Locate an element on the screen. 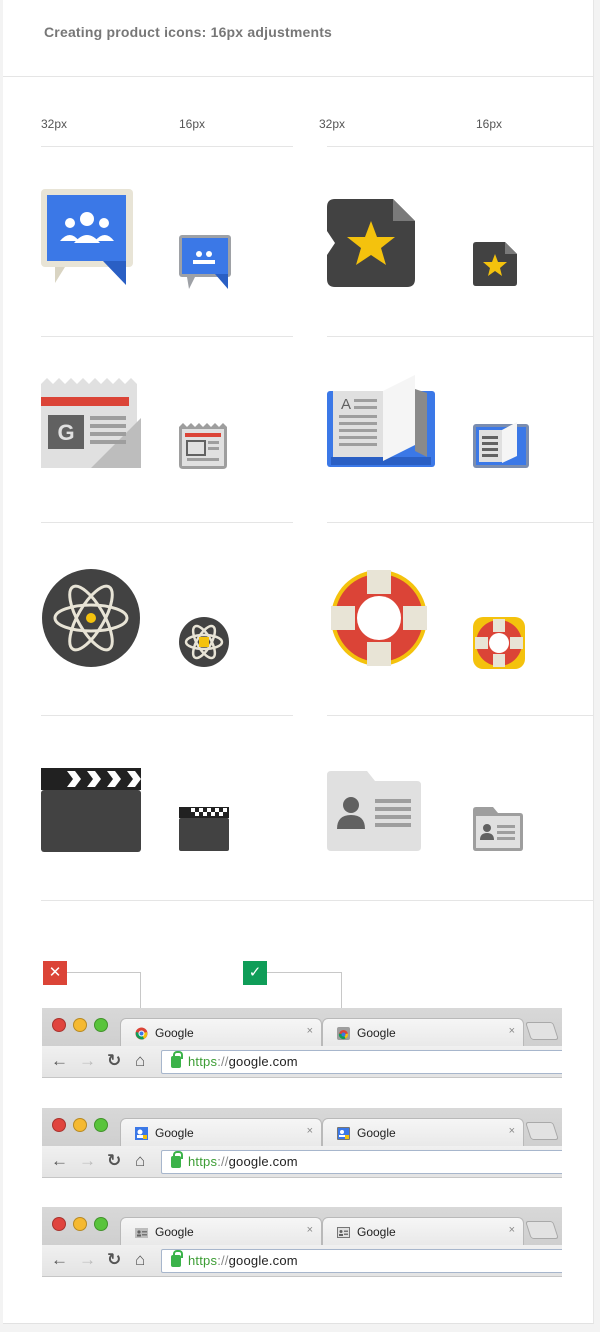 This screenshot has height=1332, width=600. correct-marker: ✓ is located at coordinates (255, 973).